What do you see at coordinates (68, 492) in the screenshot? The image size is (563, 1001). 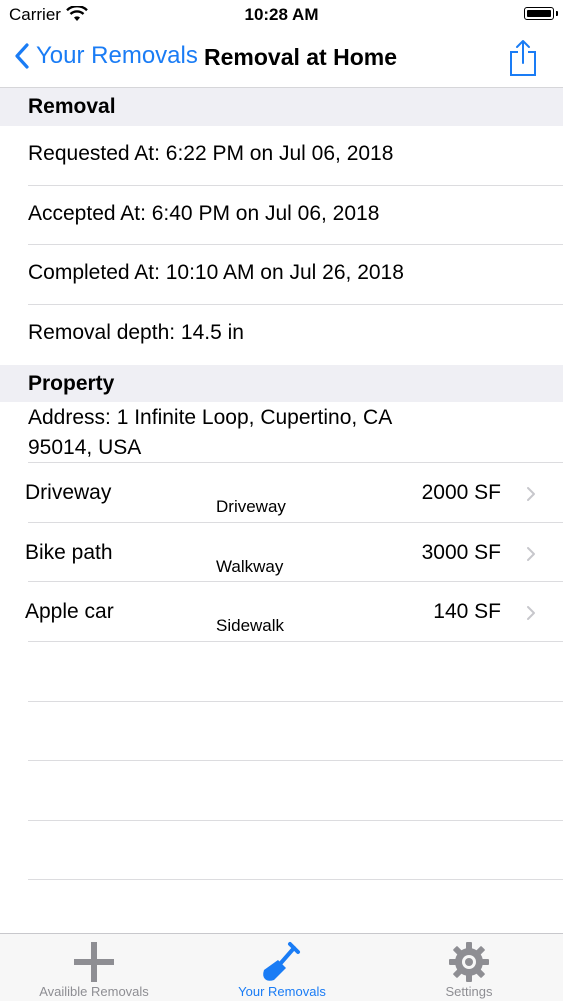 I see `area-name: Driveway` at bounding box center [68, 492].